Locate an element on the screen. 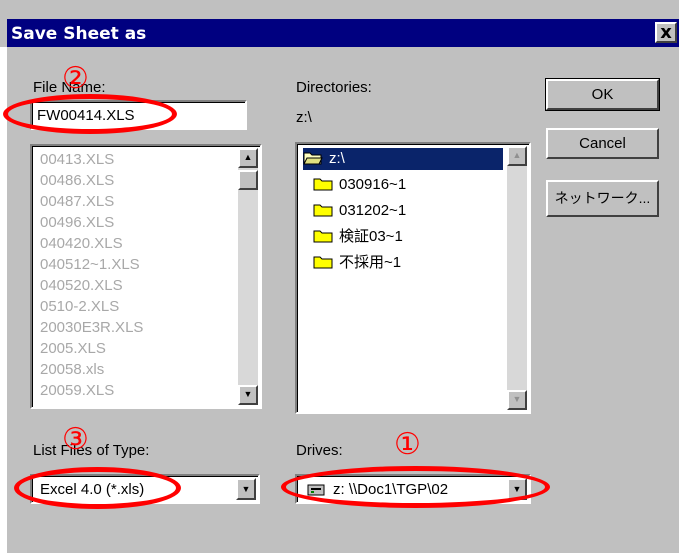 This screenshot has width=679, height=553. left-edge is located at coordinates (3, 300).